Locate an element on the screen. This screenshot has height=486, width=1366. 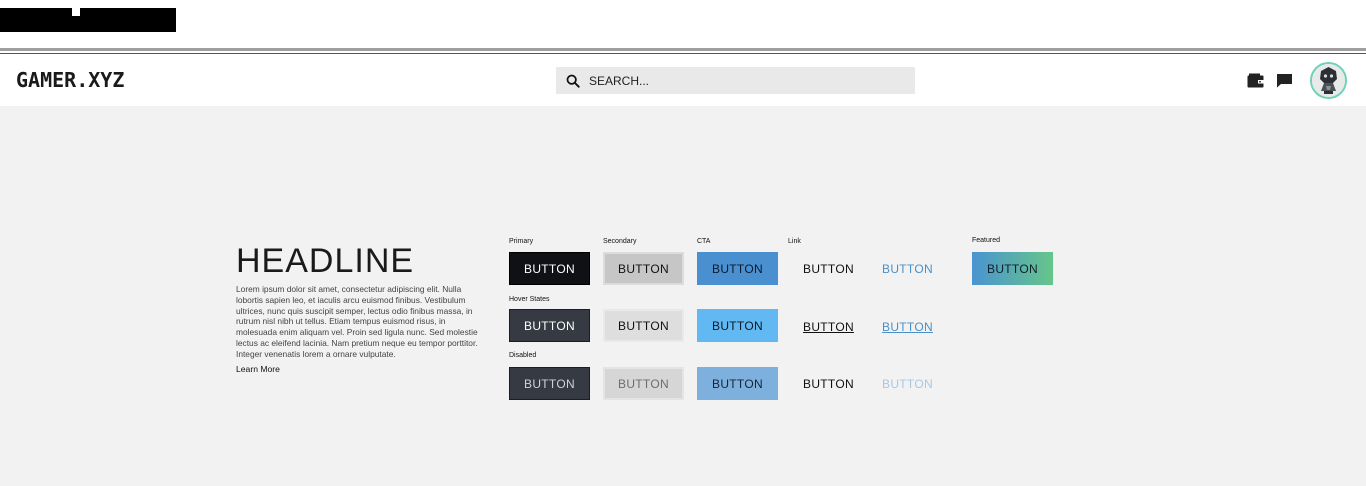
label-featured: Featured is located at coordinates (986, 240).